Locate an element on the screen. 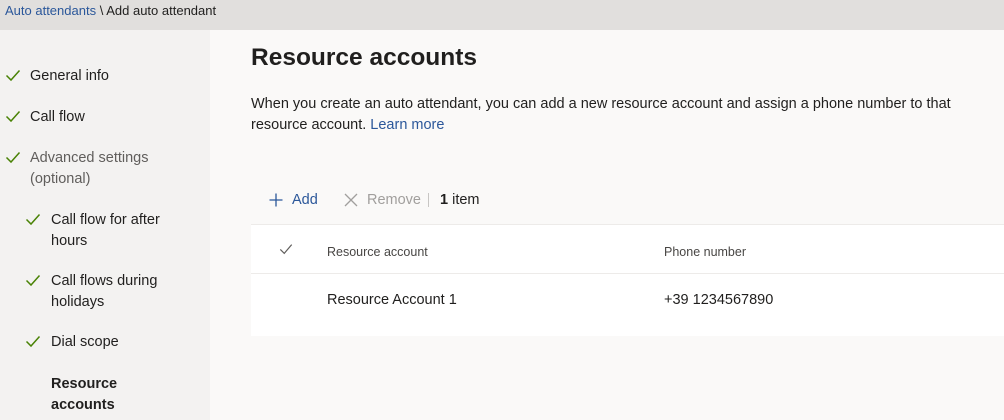  step-dial-scope: Dial scope is located at coordinates (72, 342).